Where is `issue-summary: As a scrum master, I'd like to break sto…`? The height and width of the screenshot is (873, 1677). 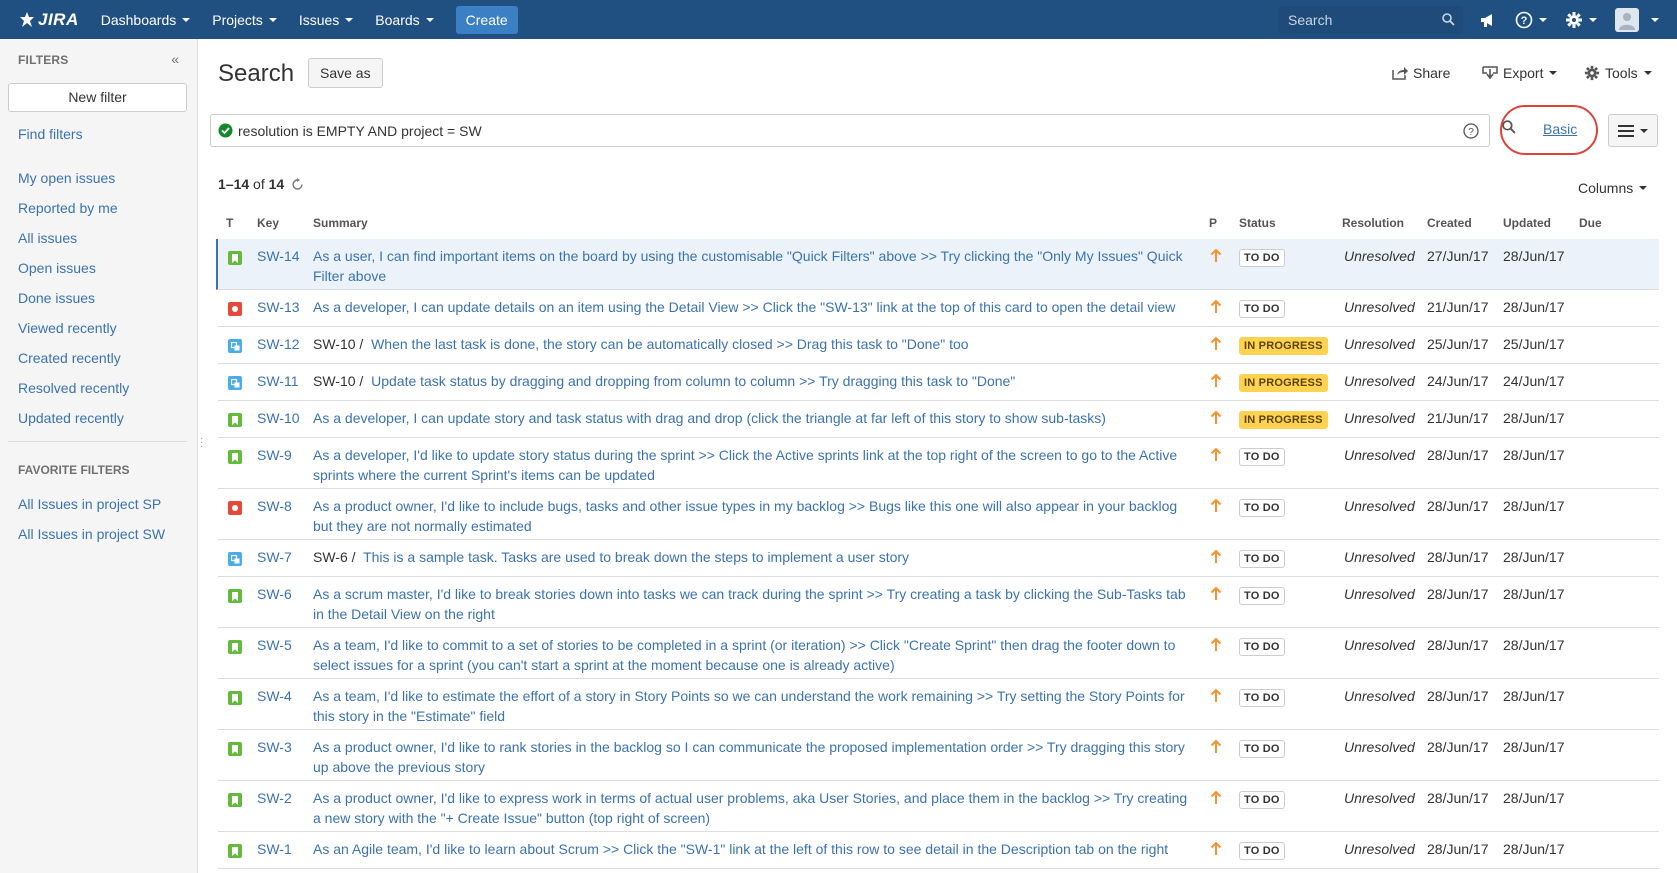 issue-summary: As a scrum master, I'd like to break sto… is located at coordinates (753, 604).